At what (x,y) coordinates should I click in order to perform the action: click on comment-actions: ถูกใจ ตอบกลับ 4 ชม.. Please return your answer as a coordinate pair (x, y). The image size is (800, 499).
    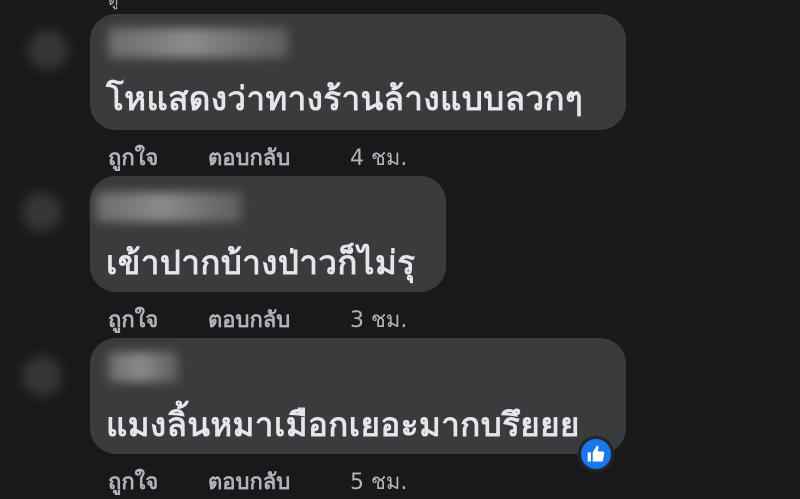
    Looking at the image, I should click on (257, 157).